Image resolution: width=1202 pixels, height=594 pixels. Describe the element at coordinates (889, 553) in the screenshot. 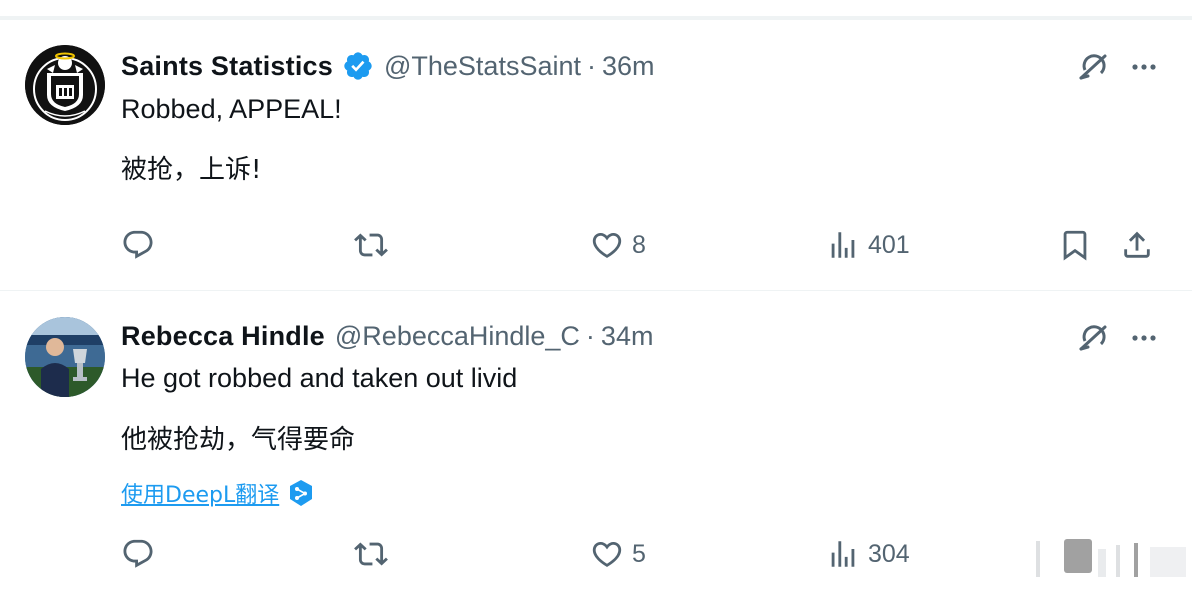

I see `view-count: 304` at that location.